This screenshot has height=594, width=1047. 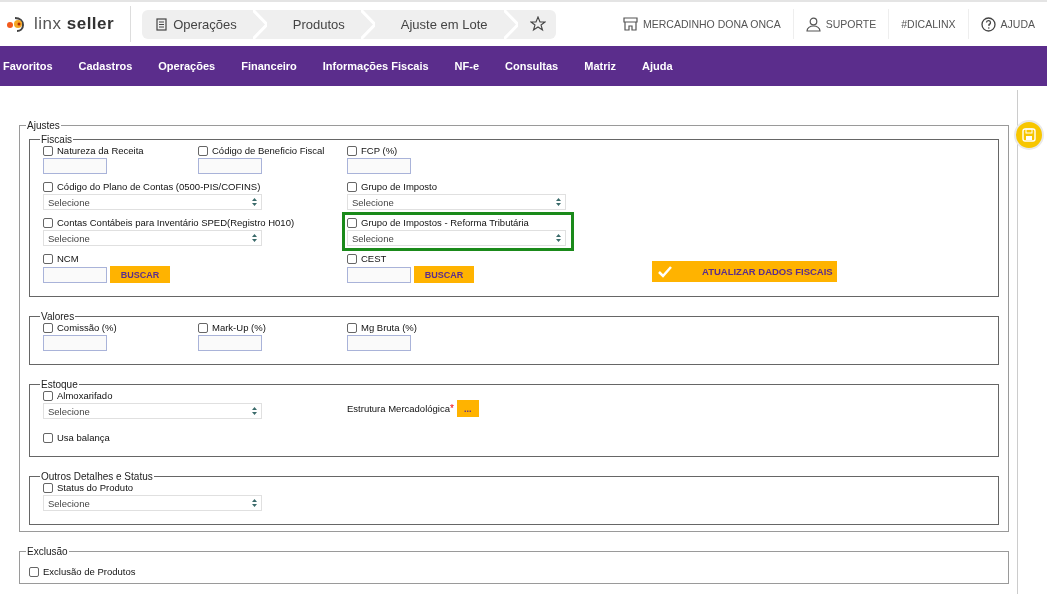 I want to click on field-label: Almoxarifado, so click(x=85, y=395).